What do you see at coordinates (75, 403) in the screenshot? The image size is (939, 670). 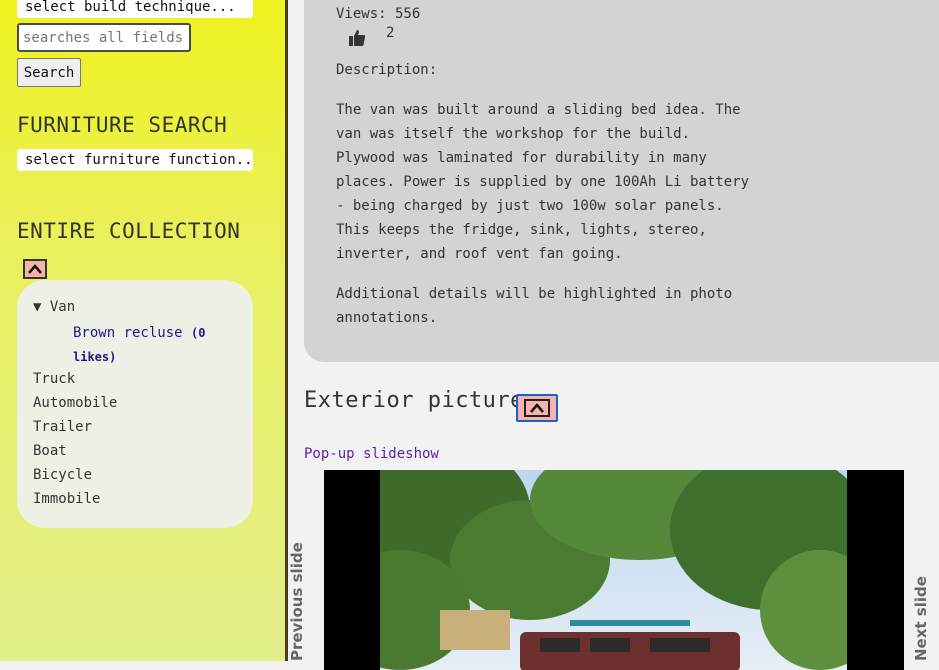 I see `tree-item-automobile: Automobile` at bounding box center [75, 403].